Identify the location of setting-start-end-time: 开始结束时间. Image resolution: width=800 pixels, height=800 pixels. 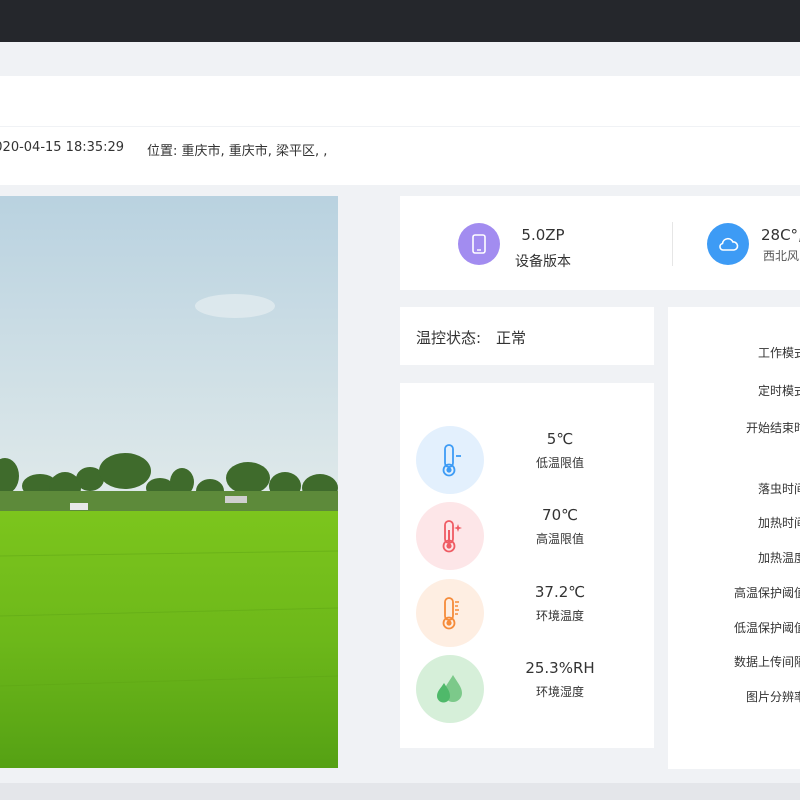
(772, 428).